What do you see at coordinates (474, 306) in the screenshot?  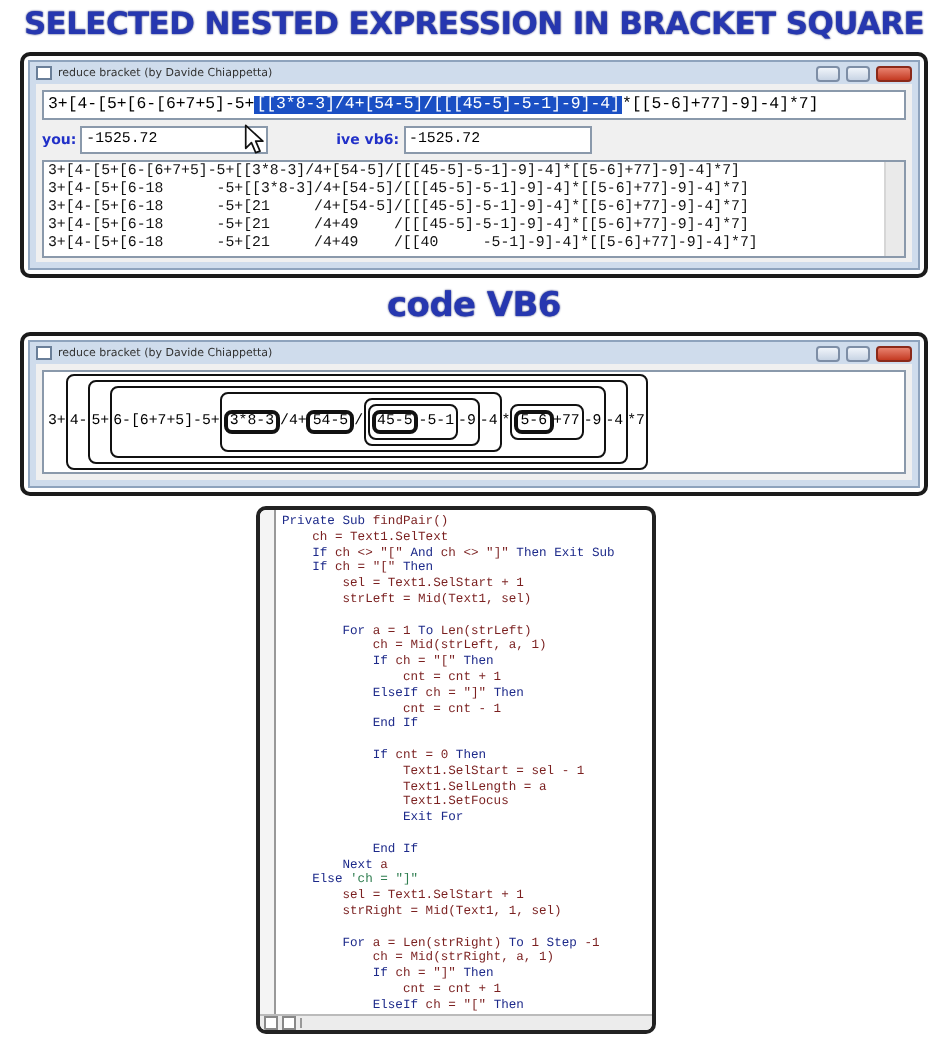 I see `heading: code VB6` at bounding box center [474, 306].